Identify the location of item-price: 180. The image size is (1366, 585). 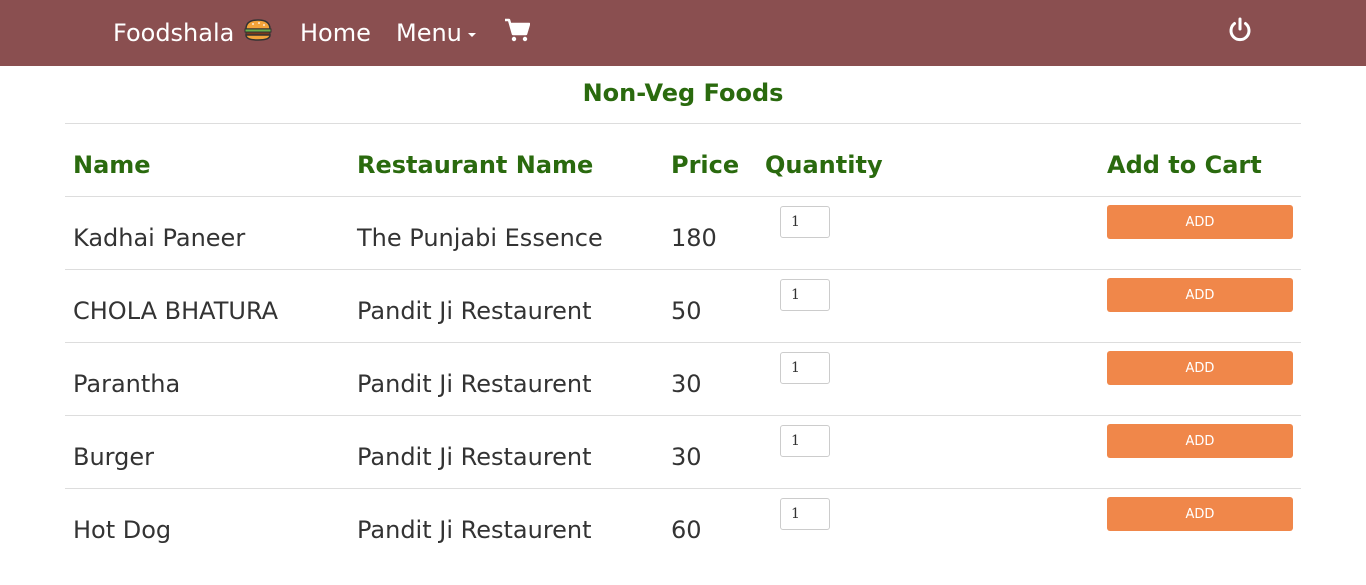
(694, 238).